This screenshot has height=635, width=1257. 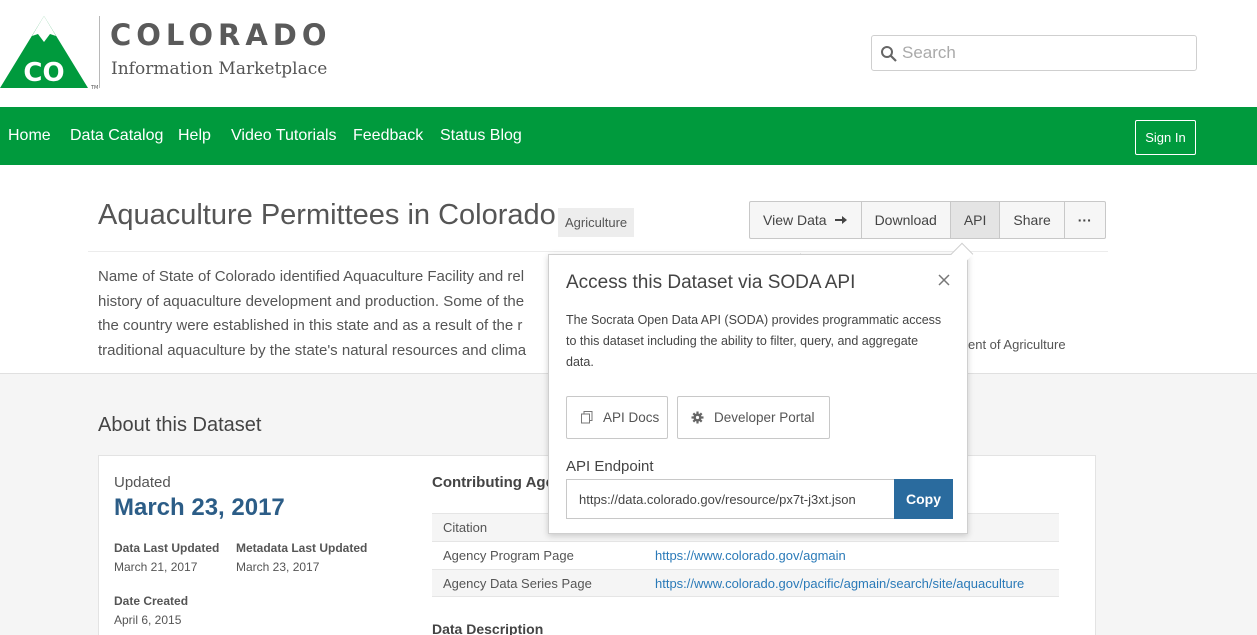 I want to click on date-created-label: Date Created, so click(x=151, y=601).